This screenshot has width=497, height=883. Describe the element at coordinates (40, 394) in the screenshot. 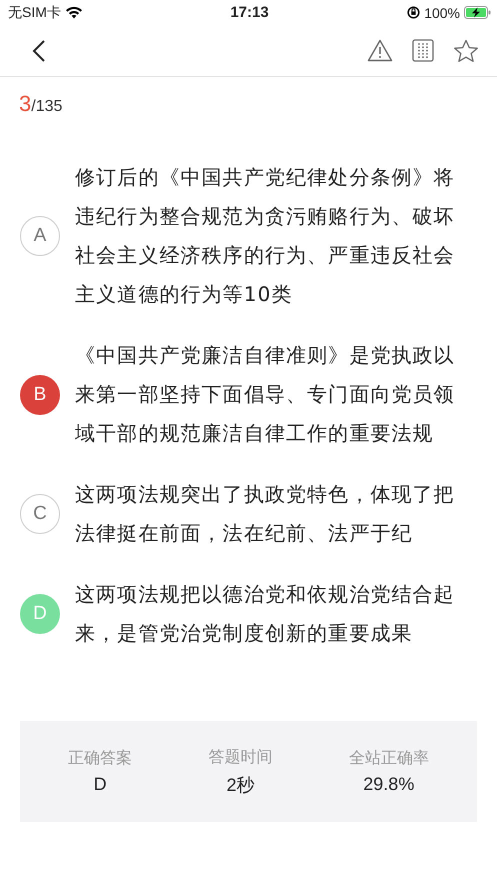

I see `option-letter: B` at that location.